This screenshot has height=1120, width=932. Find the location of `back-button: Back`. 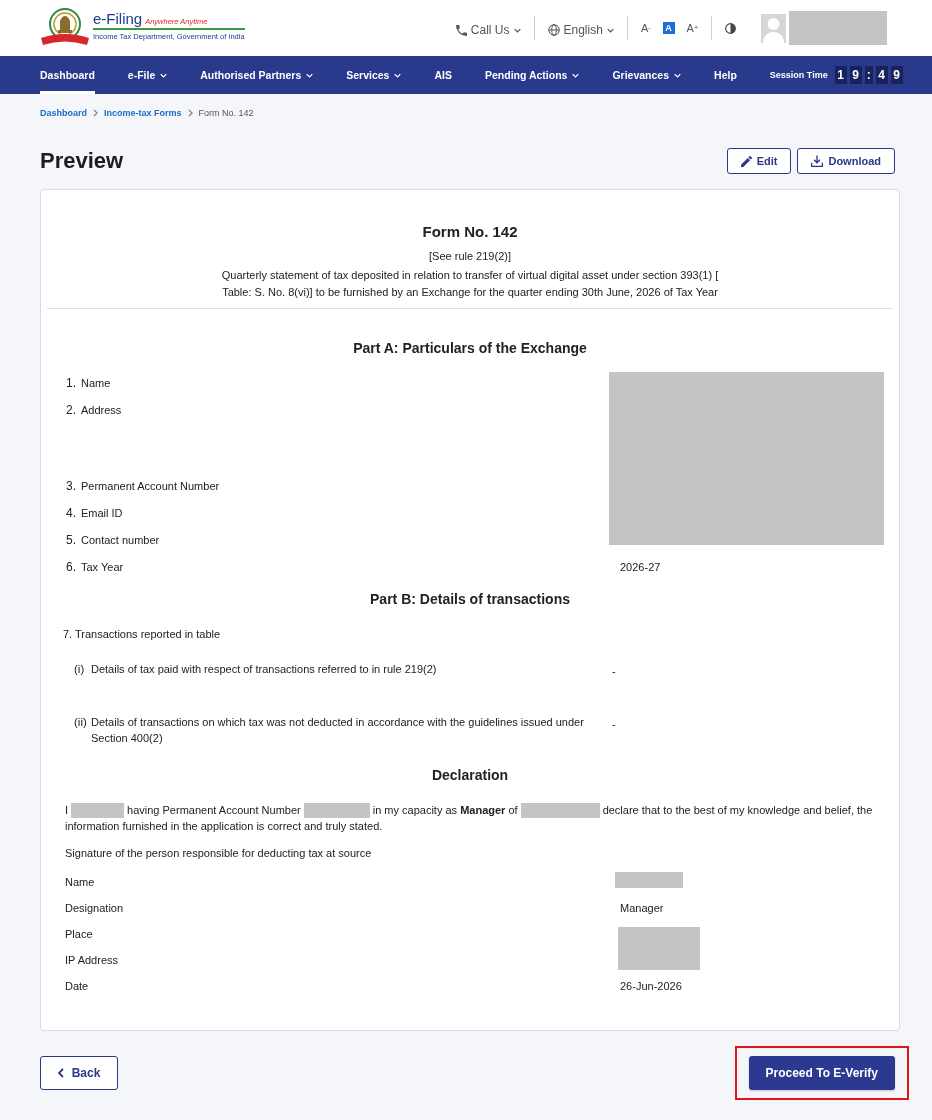

back-button: Back is located at coordinates (79, 1073).